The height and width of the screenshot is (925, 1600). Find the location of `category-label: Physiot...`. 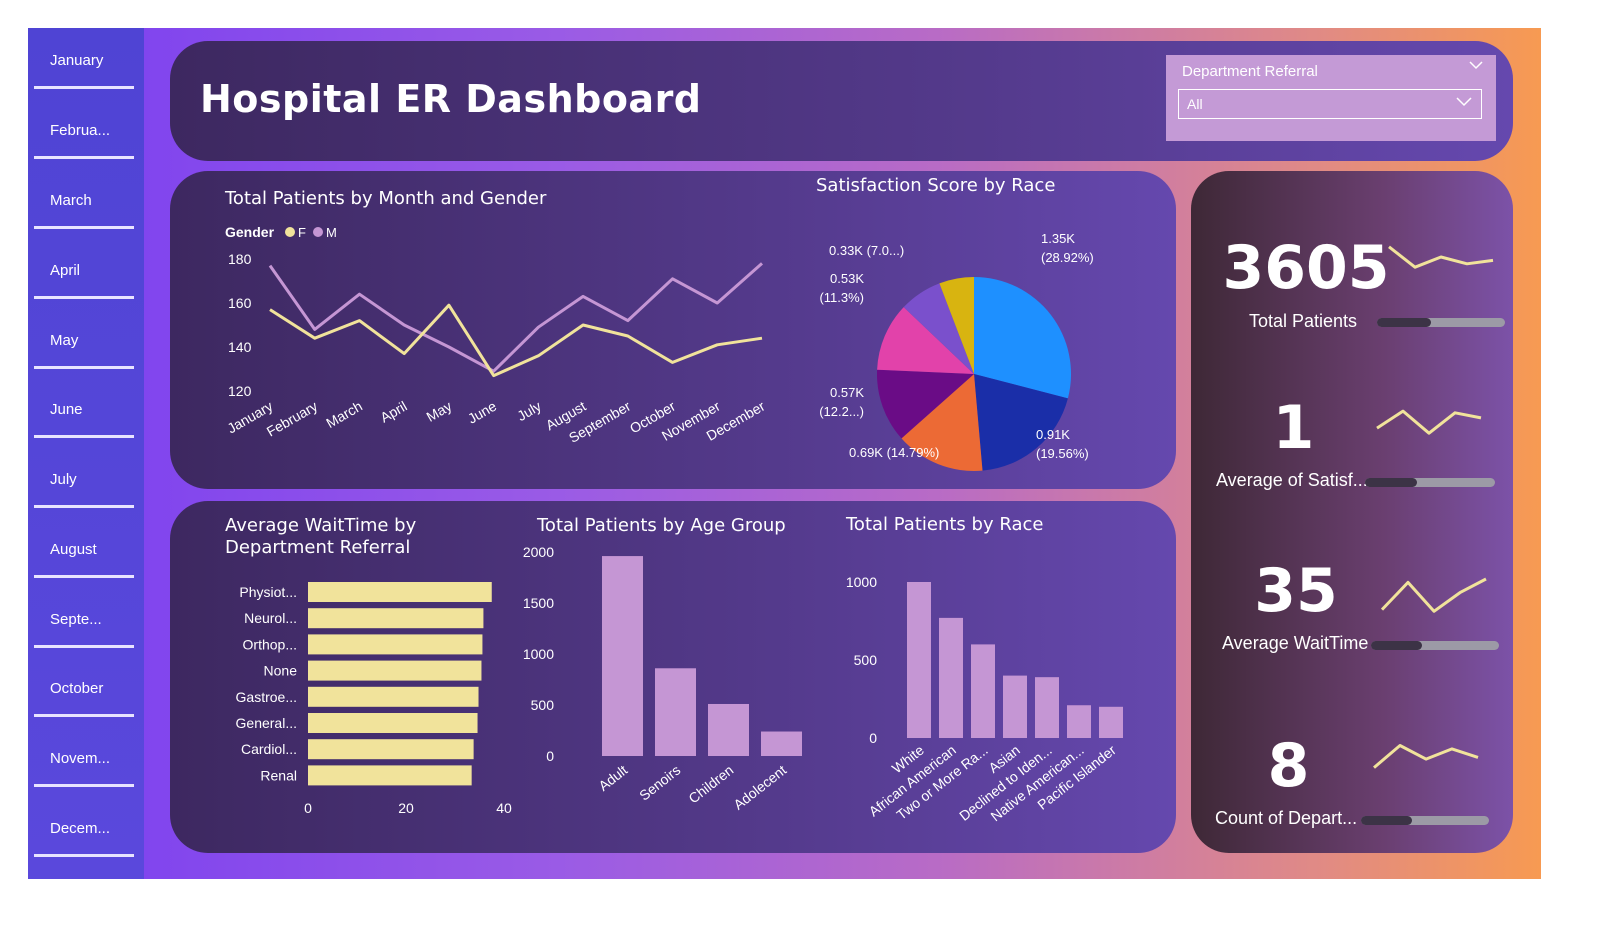

category-label: Physiot... is located at coordinates (268, 592).